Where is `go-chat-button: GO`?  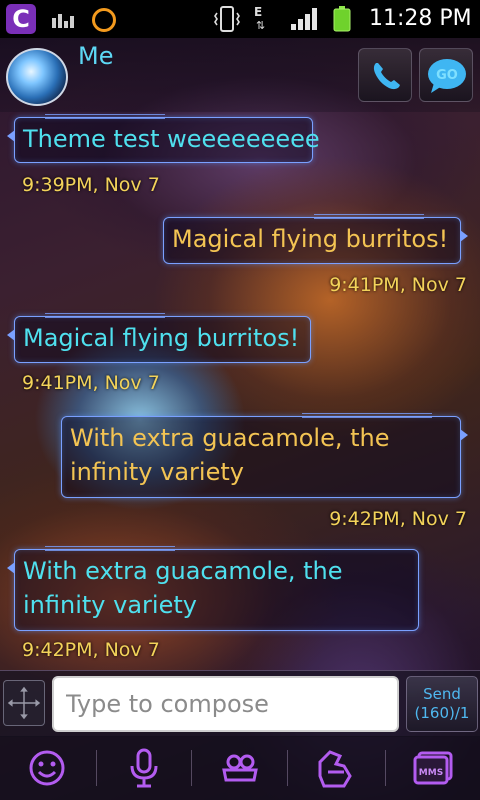 go-chat-button: GO is located at coordinates (446, 75).